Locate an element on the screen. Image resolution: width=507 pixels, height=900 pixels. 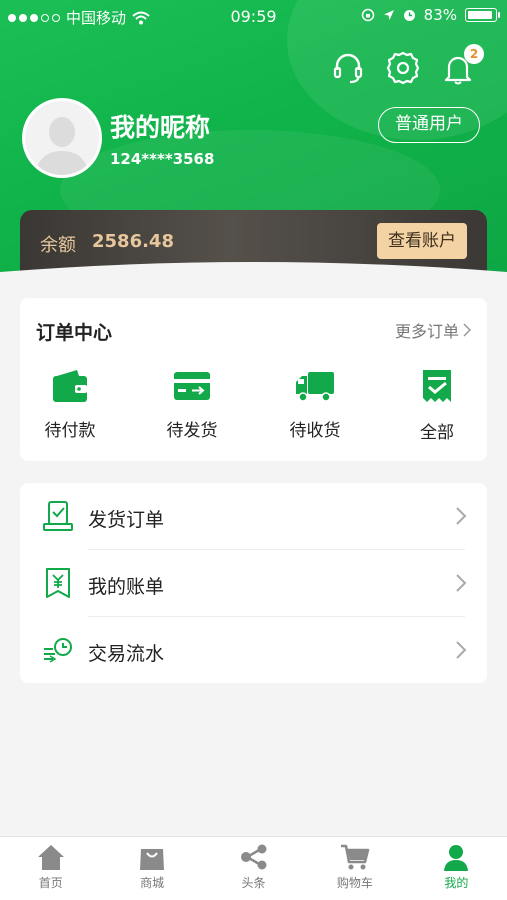
tab-cart: 购物车 is located at coordinates (354, 868).